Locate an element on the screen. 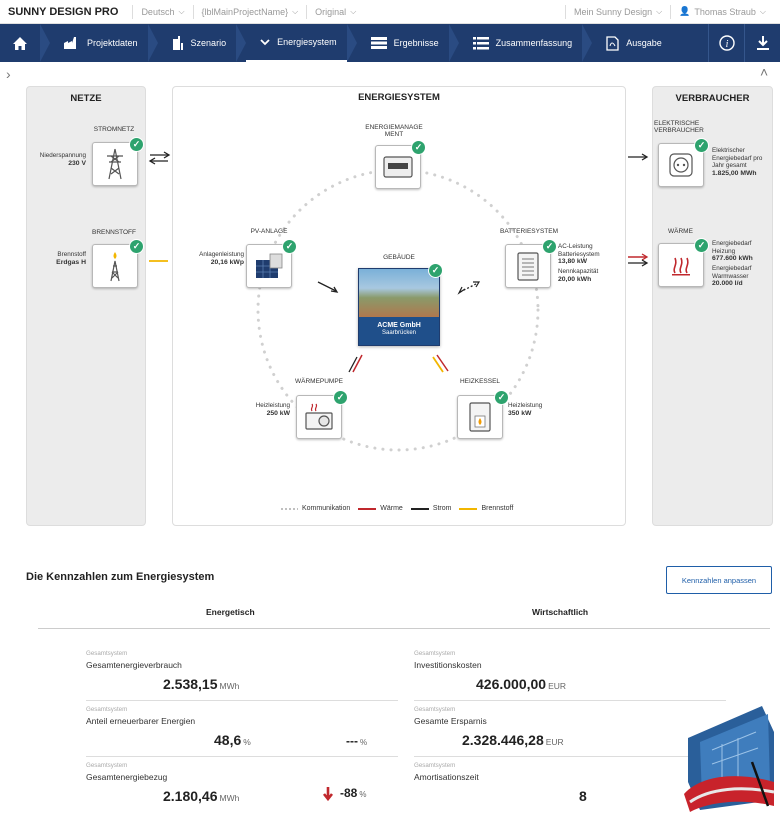  solar-panel-icon is located at coordinates (269, 265).